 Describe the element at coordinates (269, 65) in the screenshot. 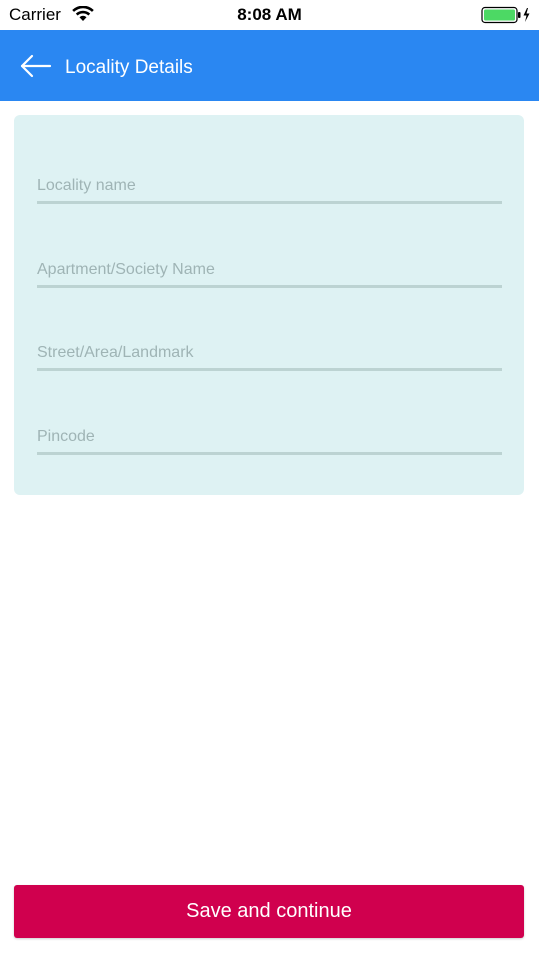

I see `app-bar: Locality Details` at that location.